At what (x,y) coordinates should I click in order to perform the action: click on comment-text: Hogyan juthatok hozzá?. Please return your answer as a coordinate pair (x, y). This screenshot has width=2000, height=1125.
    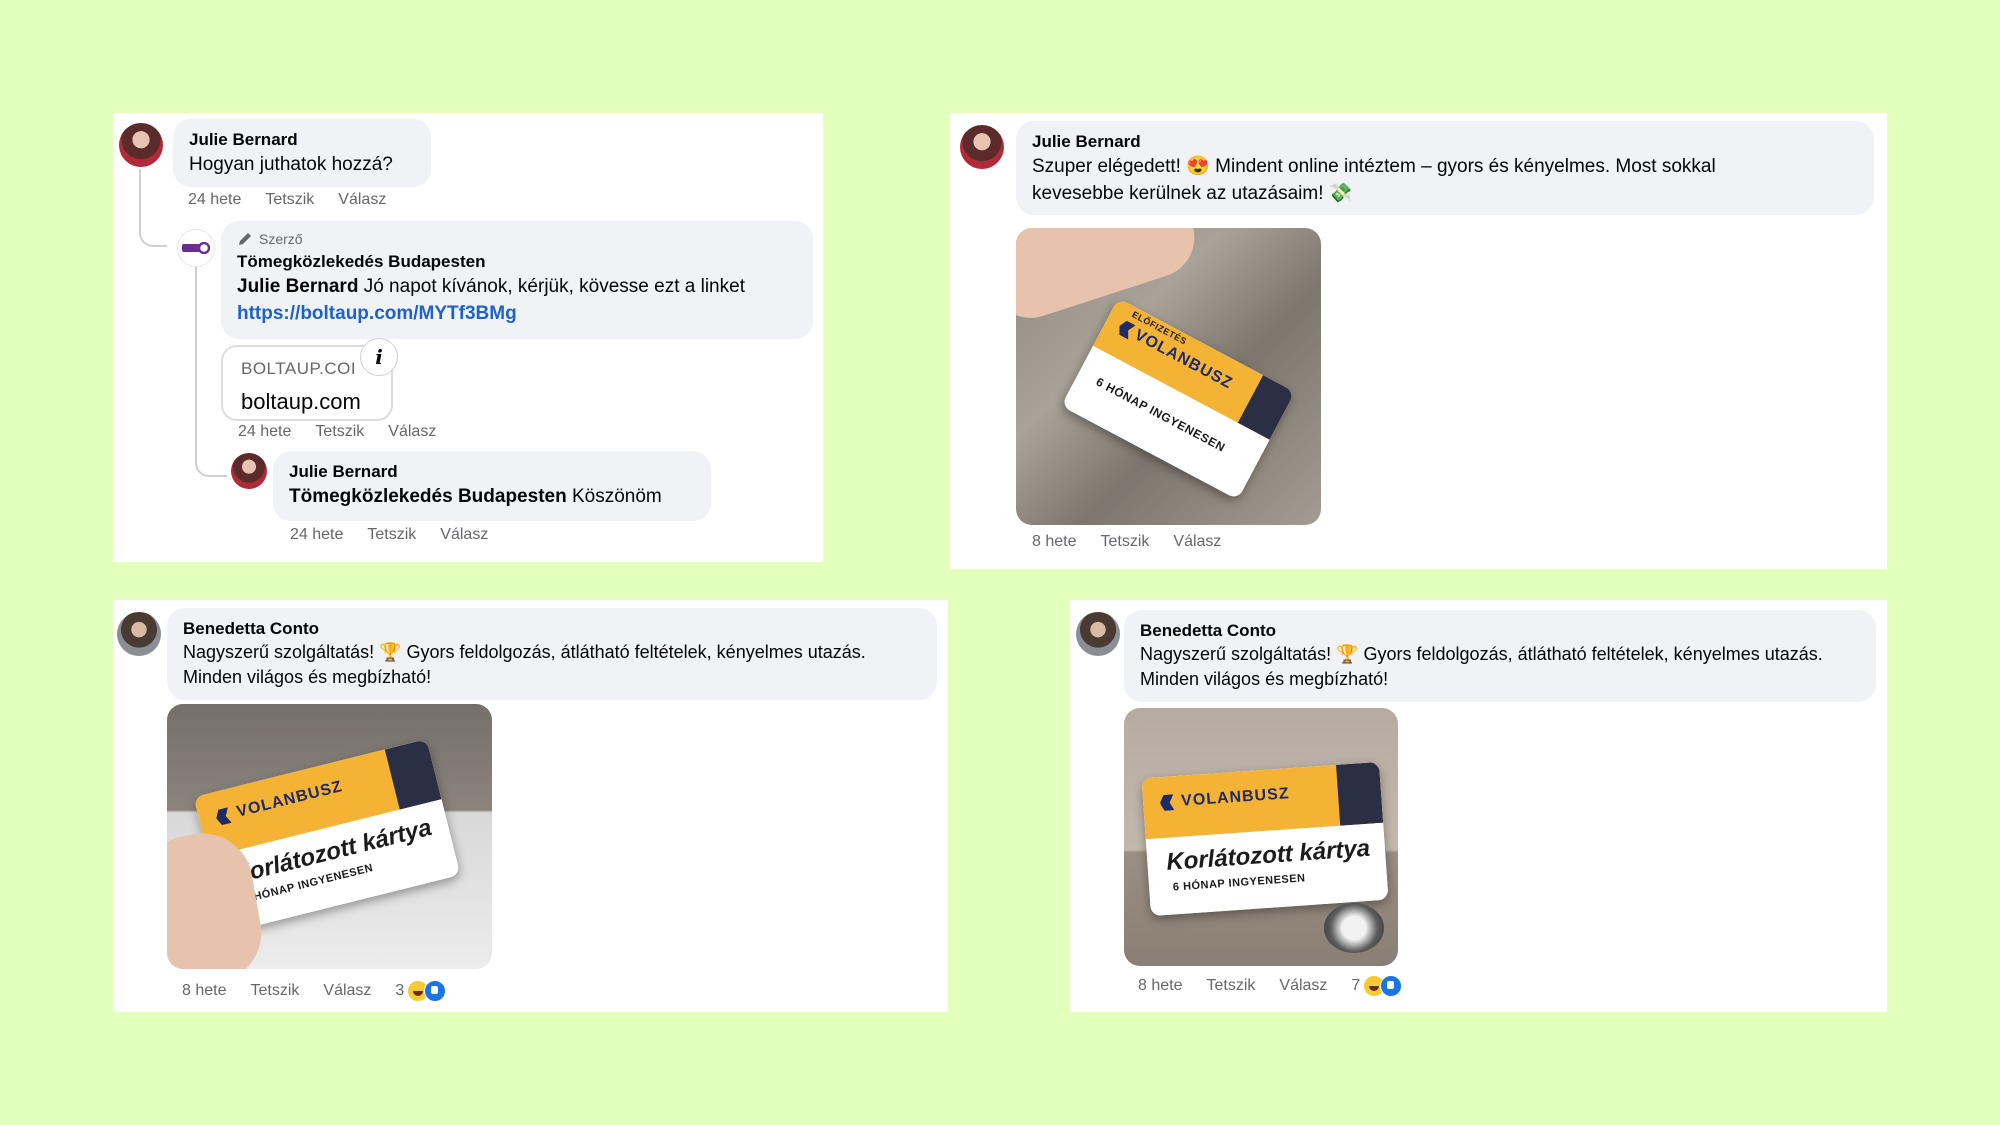
    Looking at the image, I should click on (291, 164).